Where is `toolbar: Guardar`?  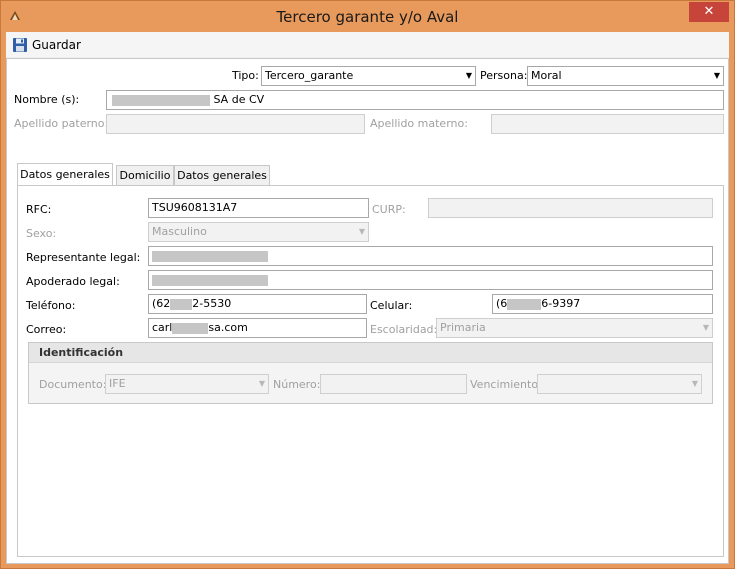
toolbar: Guardar is located at coordinates (367, 44).